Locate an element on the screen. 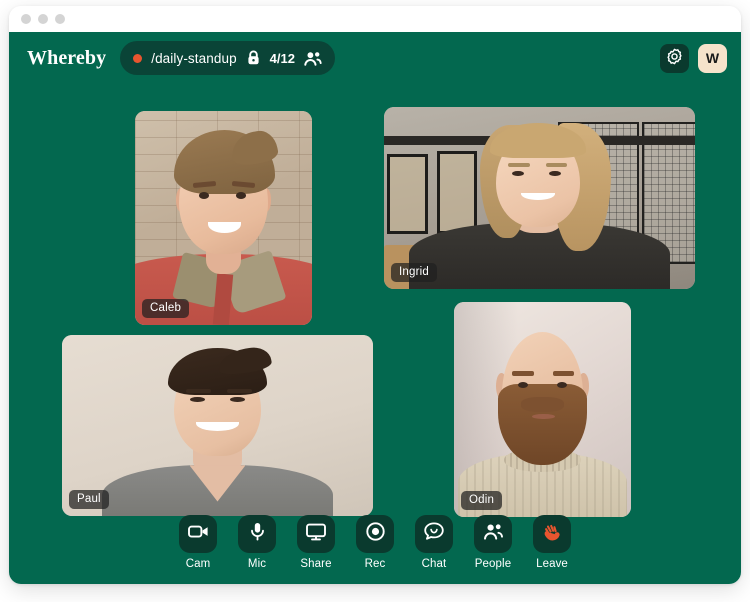 The height and width of the screenshot is (602, 750). user-avatar: W is located at coordinates (712, 58).